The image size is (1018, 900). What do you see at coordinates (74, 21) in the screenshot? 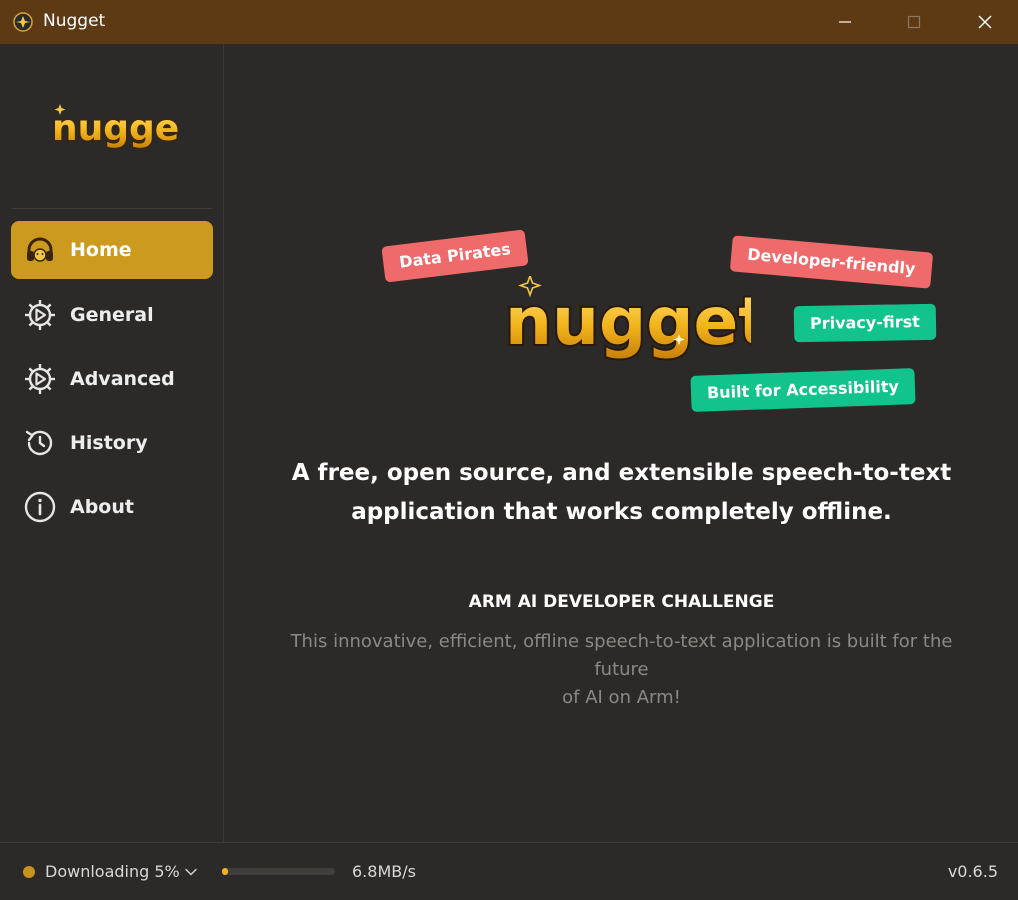
I see `window-title: Nugget` at bounding box center [74, 21].